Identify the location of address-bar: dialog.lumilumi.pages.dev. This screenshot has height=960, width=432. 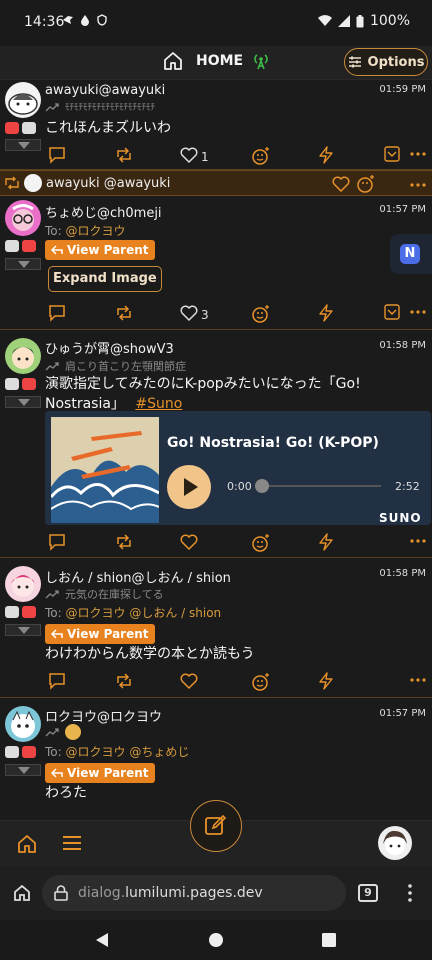
(194, 893).